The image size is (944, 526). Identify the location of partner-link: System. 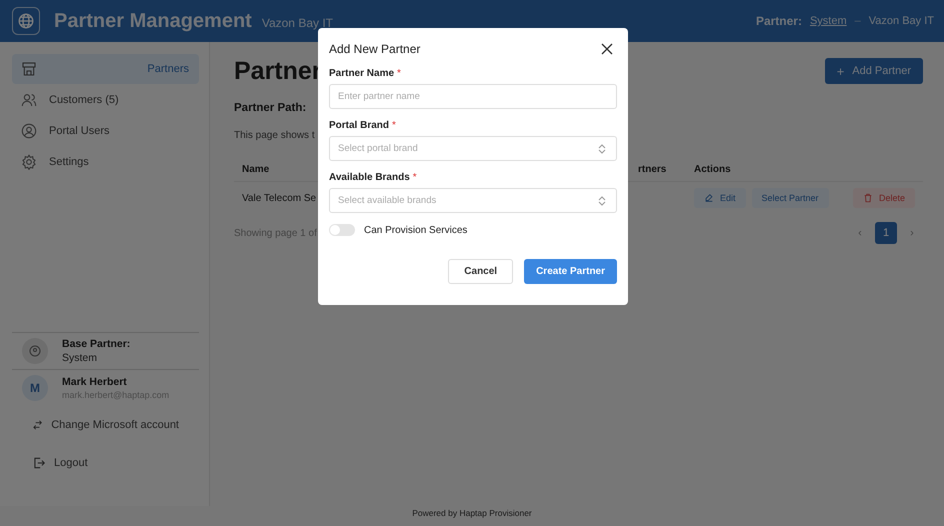
(828, 21).